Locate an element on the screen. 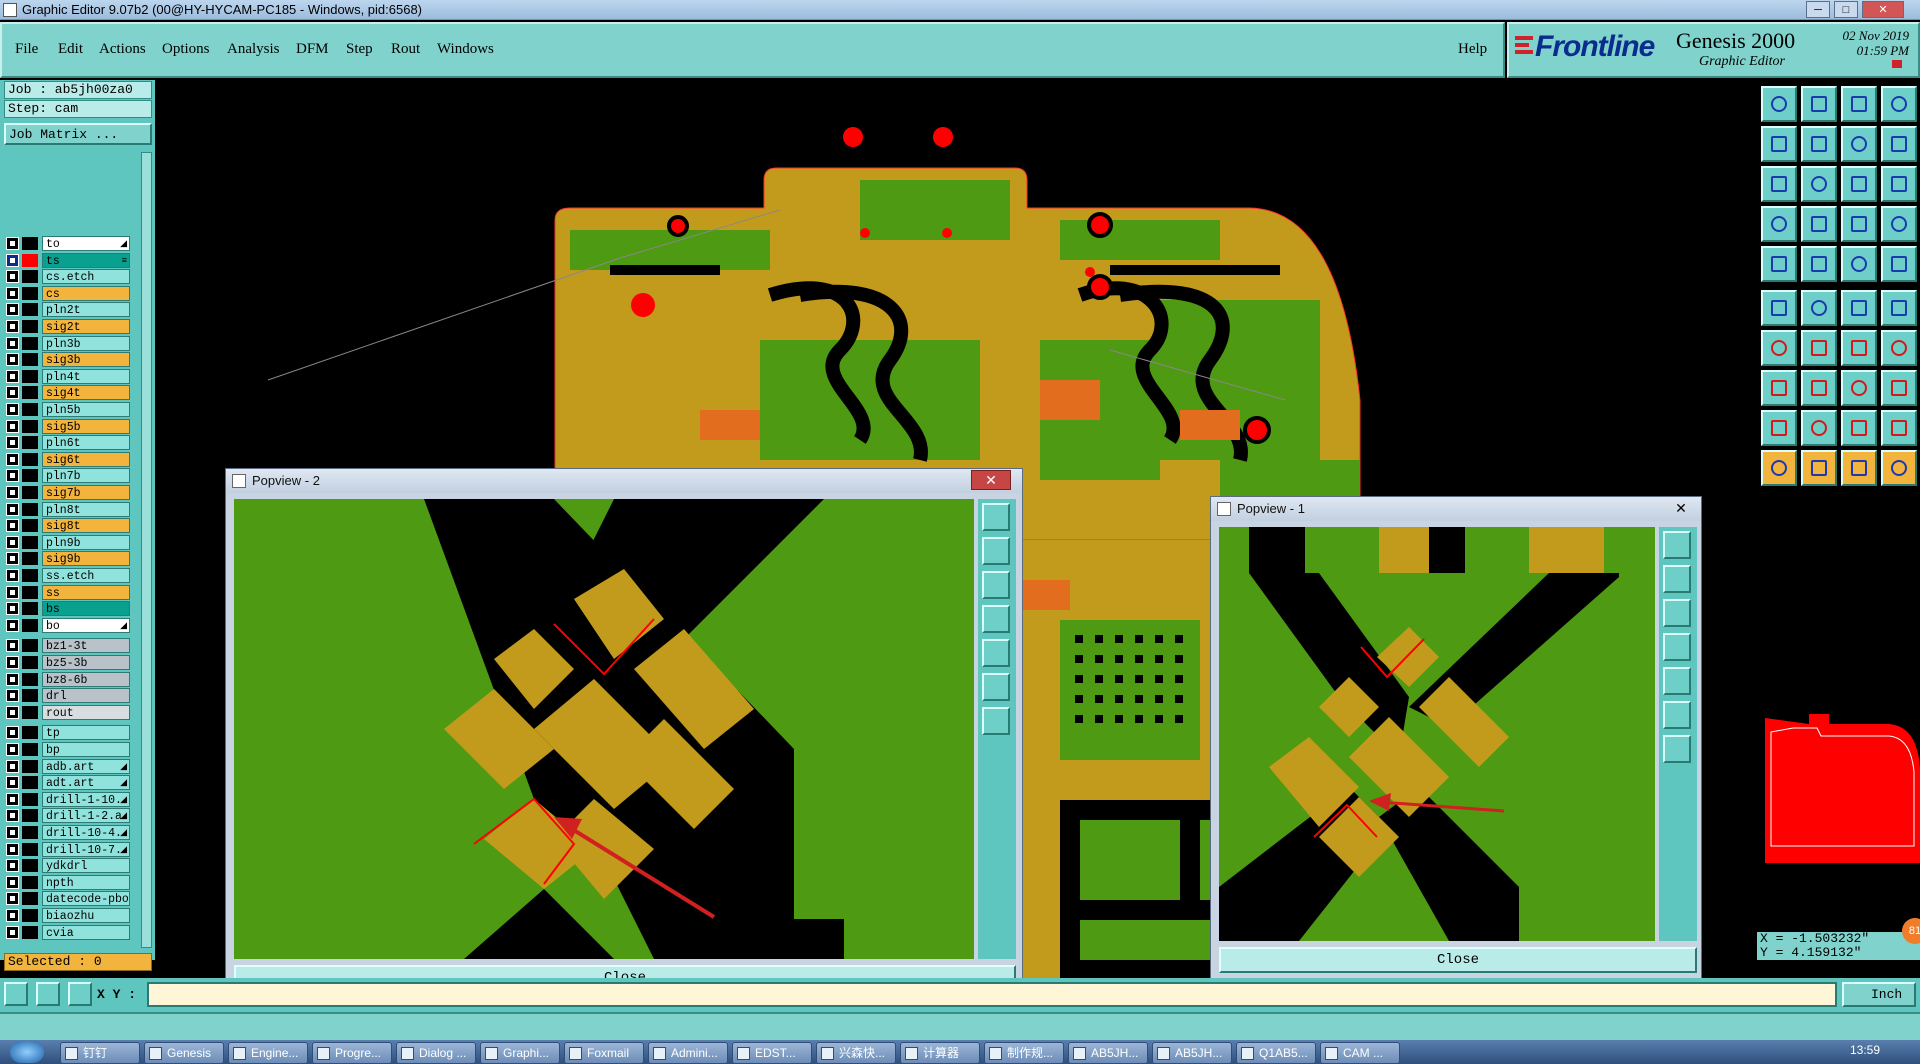 This screenshot has height=1064, width=1920. layer-name: adb.art ◢ is located at coordinates (86, 766).